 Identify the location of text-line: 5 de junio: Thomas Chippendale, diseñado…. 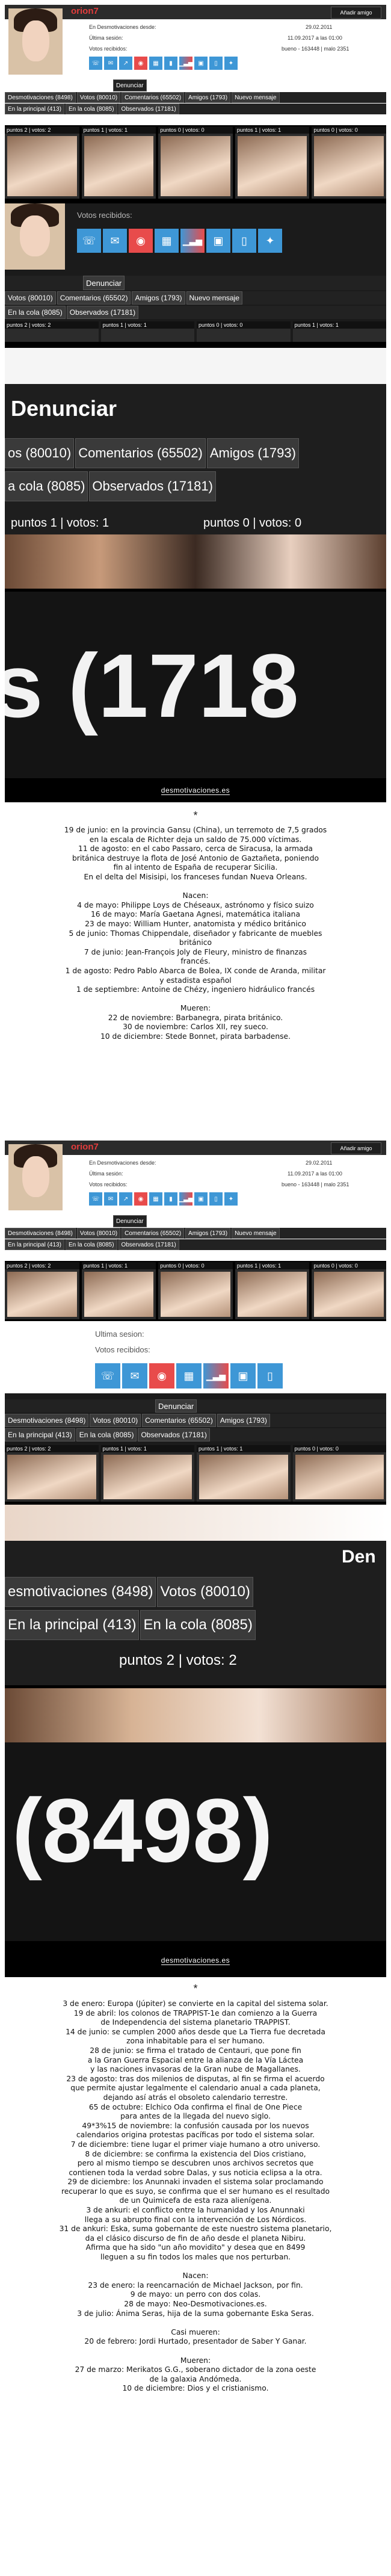
(195, 933).